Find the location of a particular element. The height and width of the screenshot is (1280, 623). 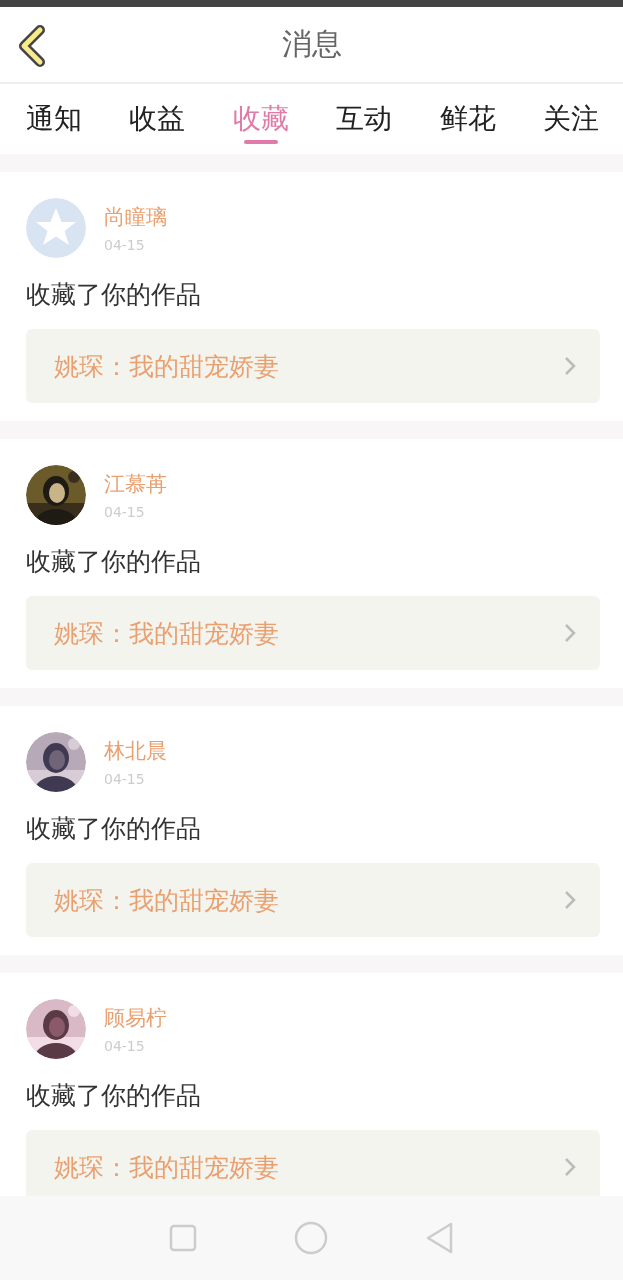

tab: 收益 is located at coordinates (157, 119).